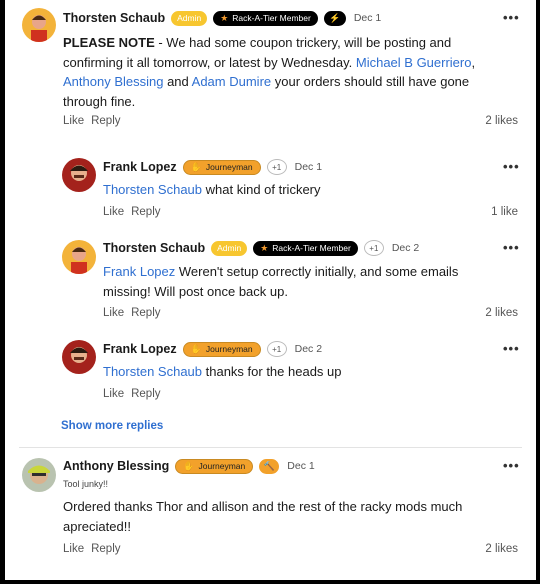  Describe the element at coordinates (222, 371) in the screenshot. I see `comment-4-body: Thorsten Schaub thanks for the heads up` at that location.